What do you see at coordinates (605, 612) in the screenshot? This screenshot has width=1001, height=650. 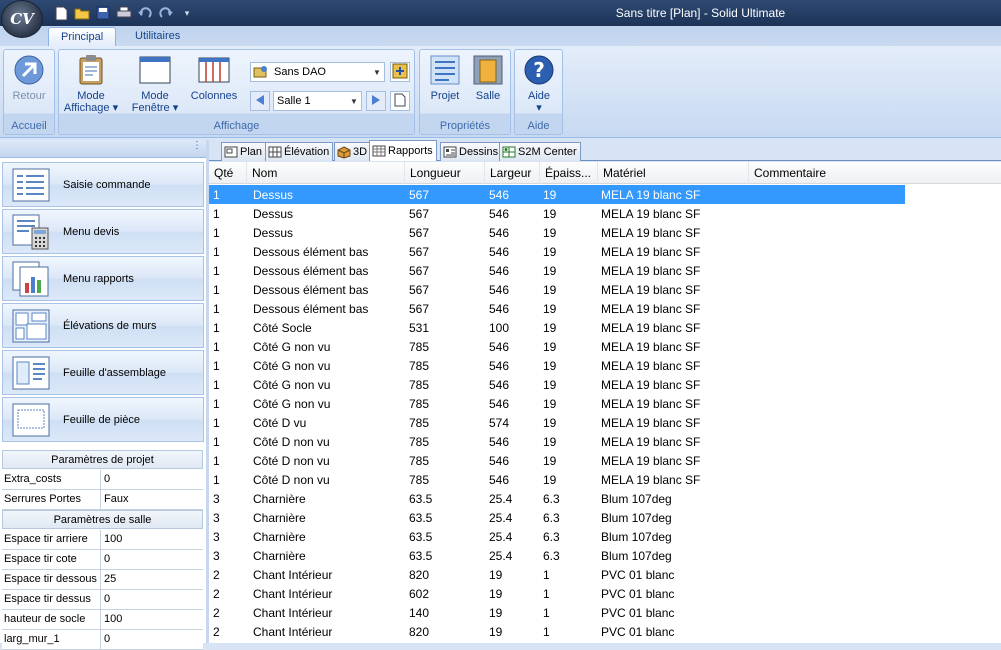 I see `table-row: 2 Chant Intérieur 140 19 1 PVC 01 blanc` at bounding box center [605, 612].